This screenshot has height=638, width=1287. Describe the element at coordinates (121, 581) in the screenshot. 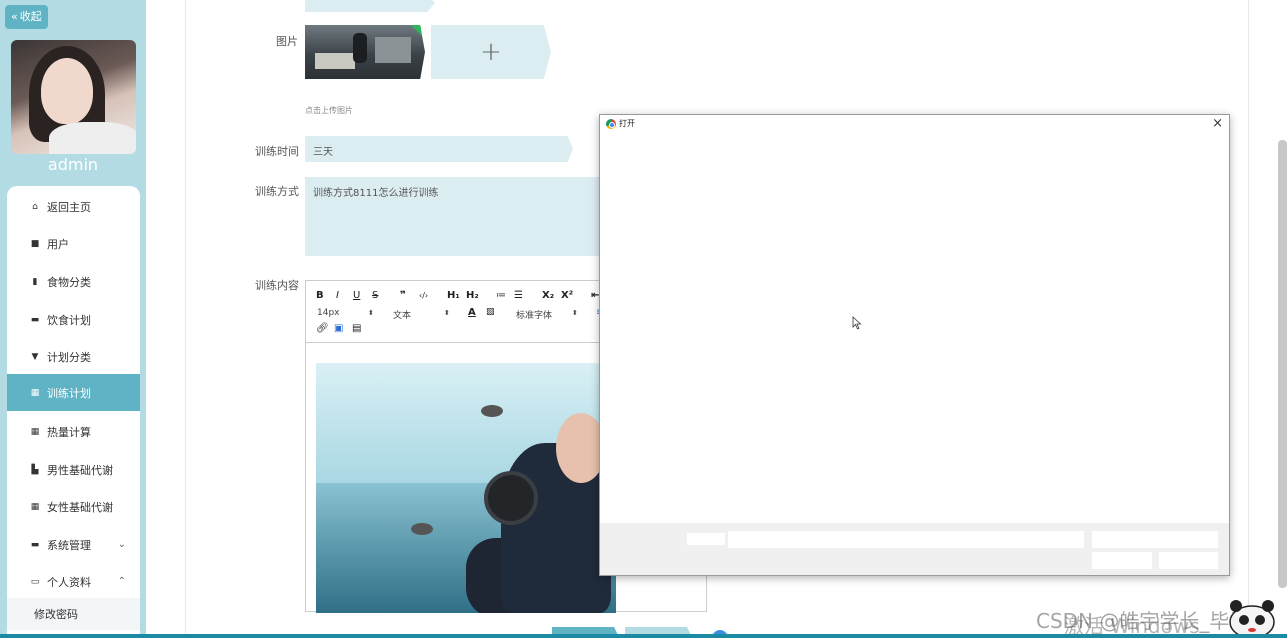

I see `chevron-up-icon: ⌃` at that location.